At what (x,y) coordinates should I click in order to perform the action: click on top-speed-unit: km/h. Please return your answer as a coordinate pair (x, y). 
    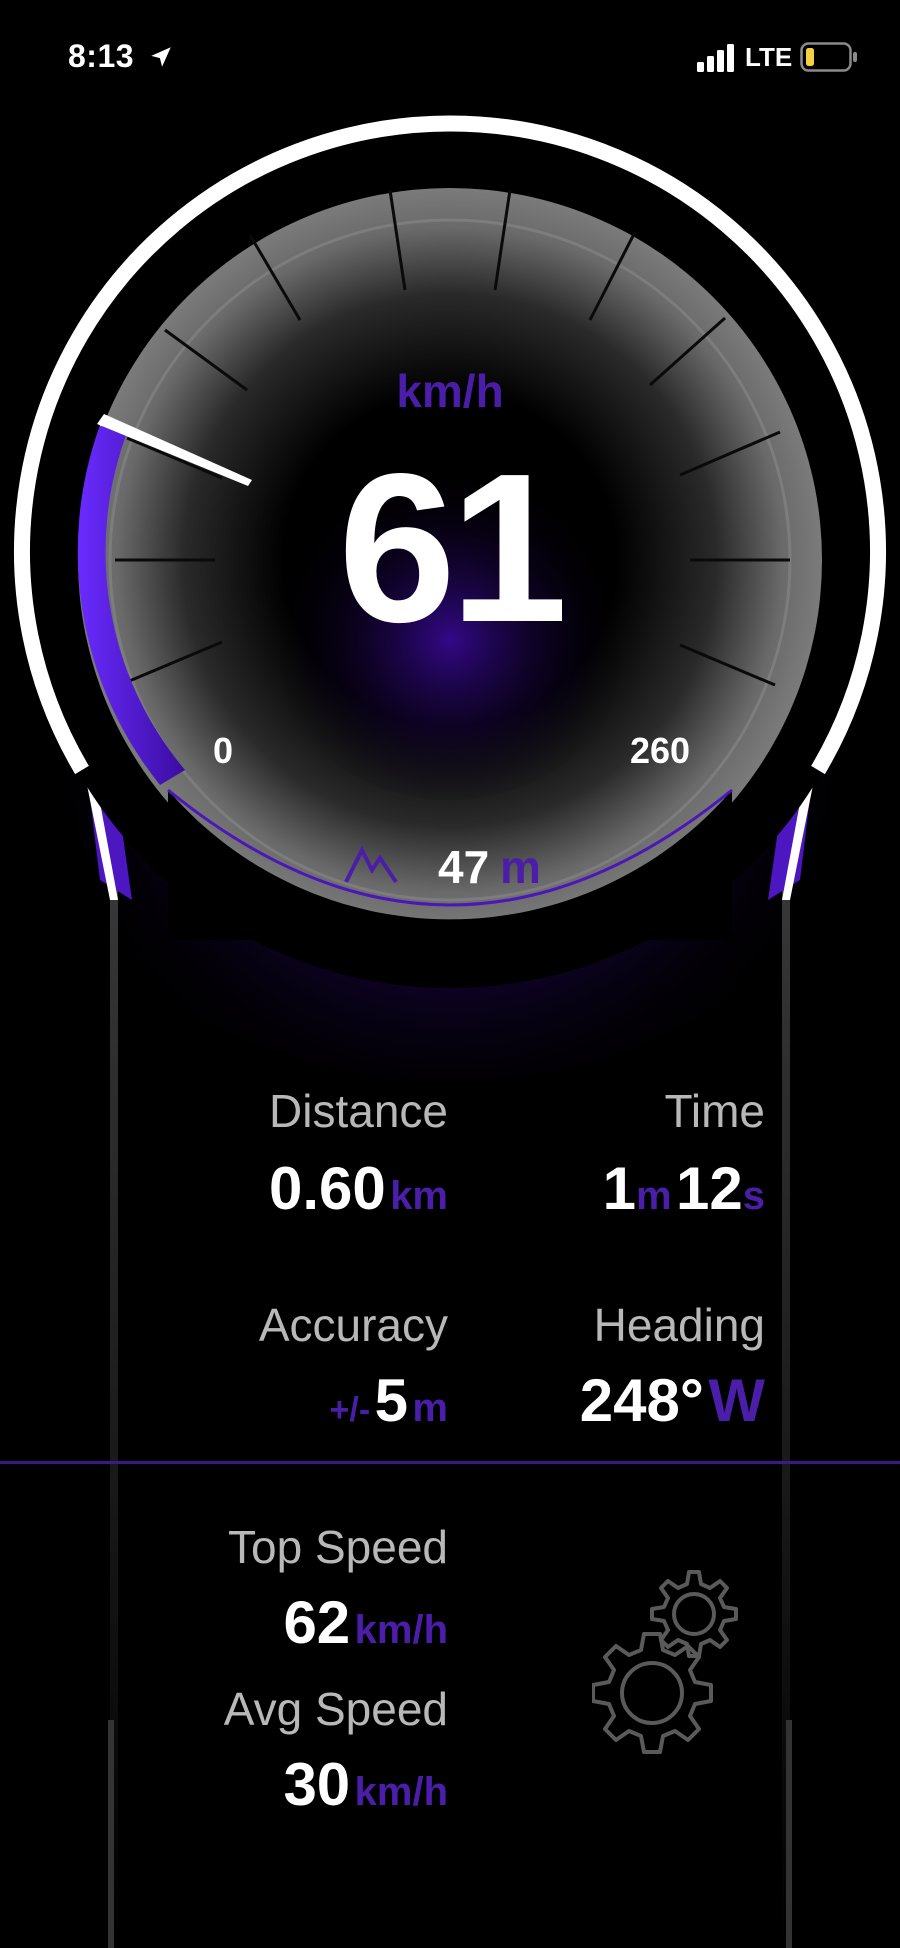
    Looking at the image, I should click on (401, 1630).